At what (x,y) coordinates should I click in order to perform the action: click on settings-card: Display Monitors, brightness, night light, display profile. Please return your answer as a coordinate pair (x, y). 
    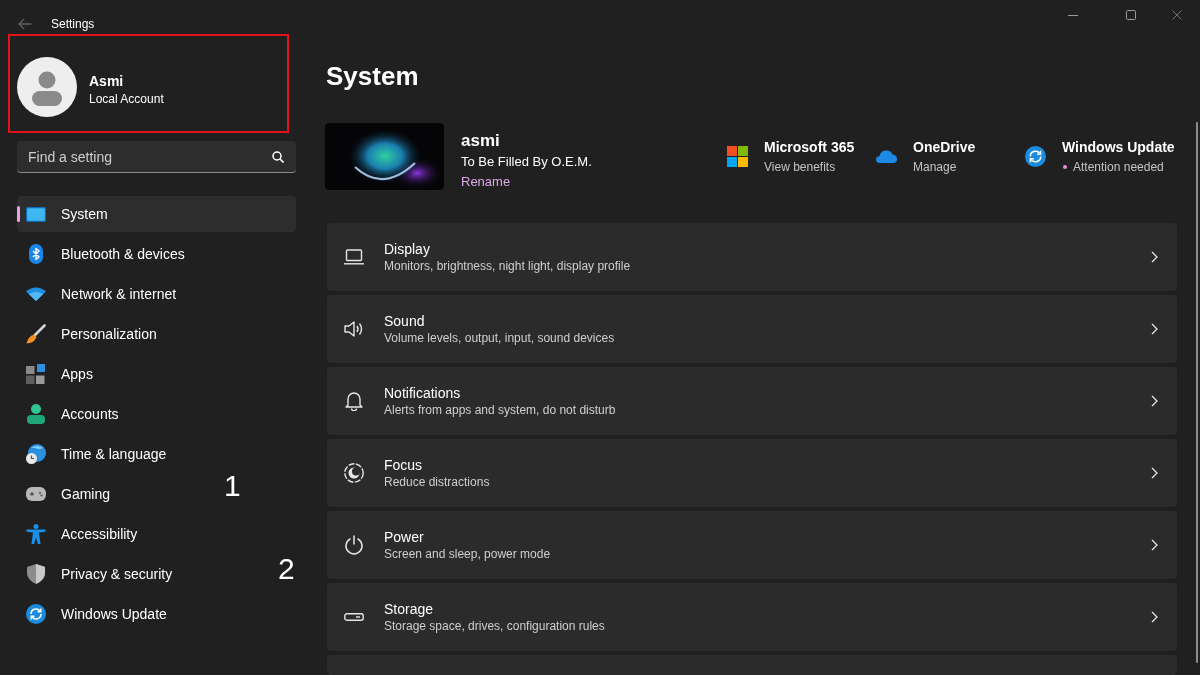
    Looking at the image, I should click on (752, 257).